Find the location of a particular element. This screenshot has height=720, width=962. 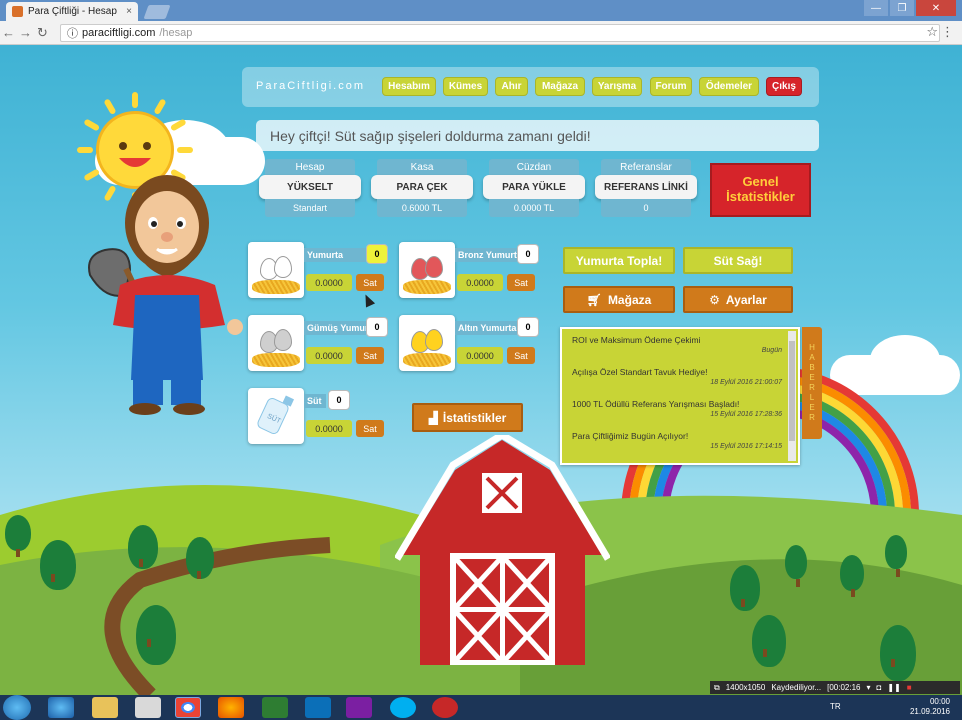

news-item: ROI ve Maksimum Ödeme Çekimi Bugün is located at coordinates (677, 344).